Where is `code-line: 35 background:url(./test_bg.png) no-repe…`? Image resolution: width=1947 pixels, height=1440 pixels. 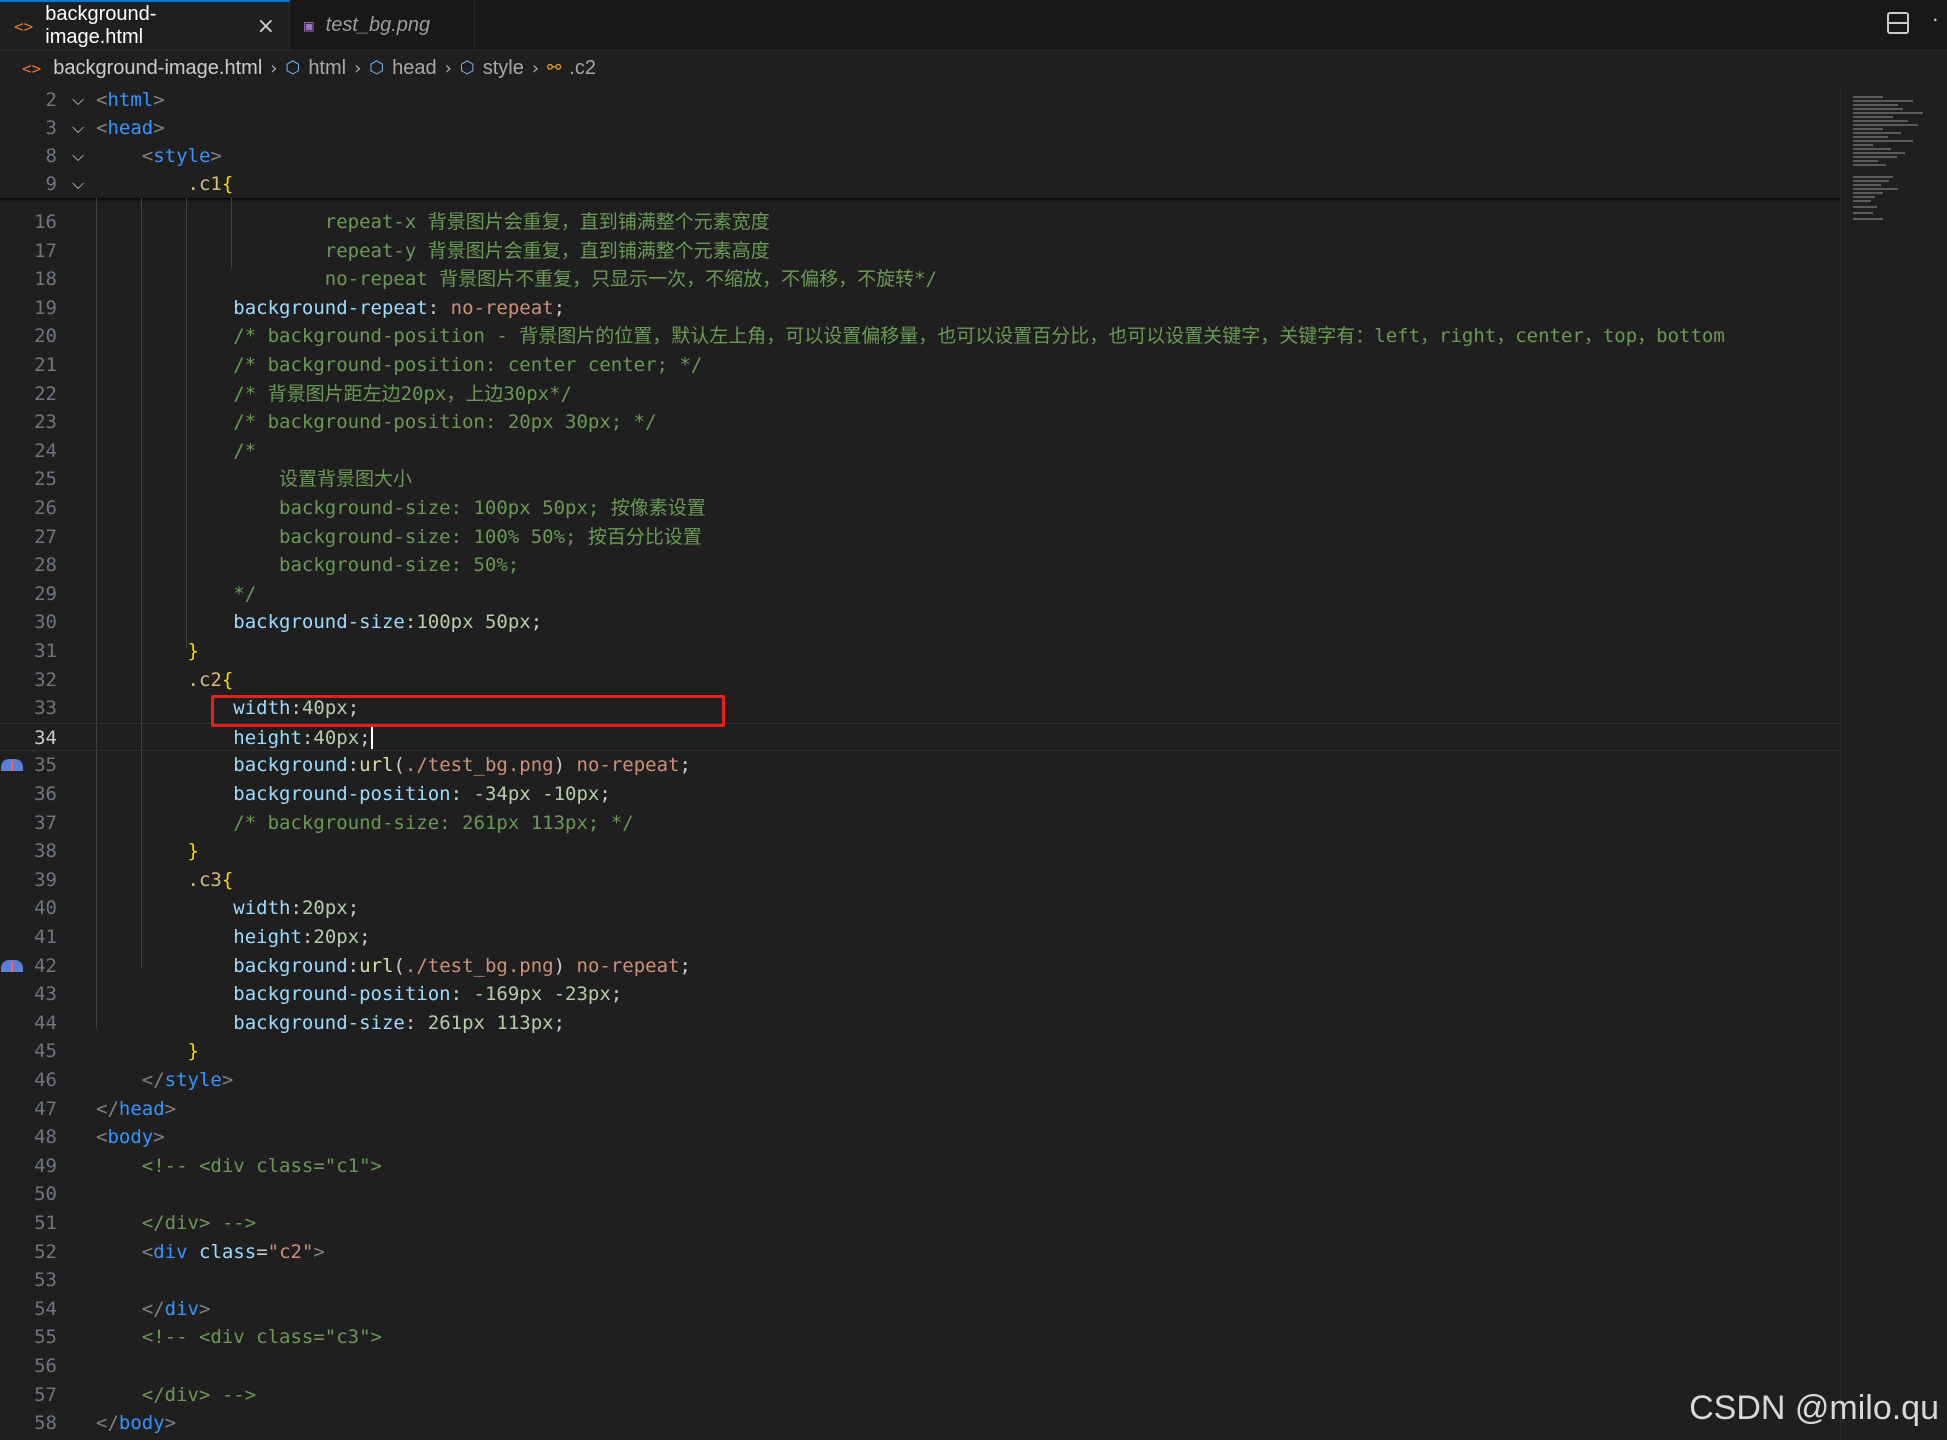
code-line: 35 background:url(./test_bg.png) no-repe… is located at coordinates (920, 765).